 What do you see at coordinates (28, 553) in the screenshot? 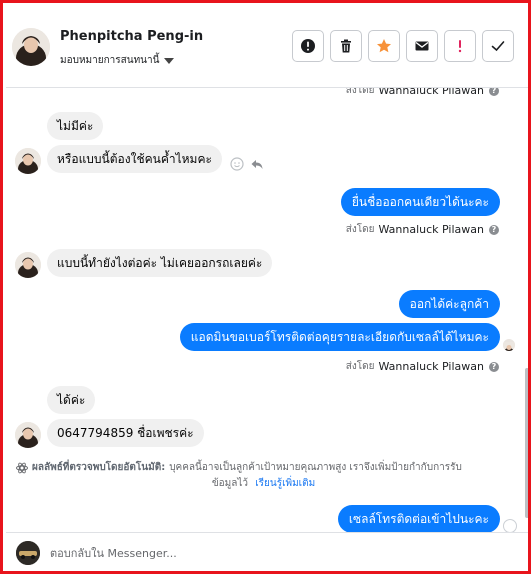
I see `page-avatar` at bounding box center [28, 553].